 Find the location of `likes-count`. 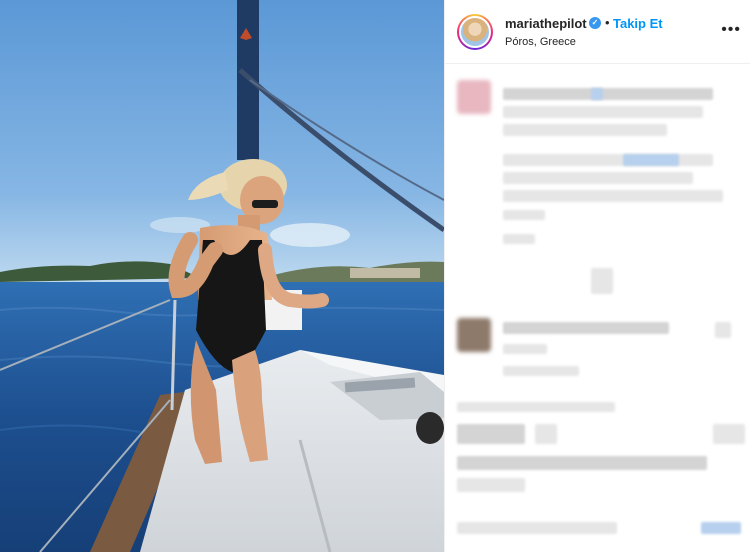

likes-count is located at coordinates (491, 434).